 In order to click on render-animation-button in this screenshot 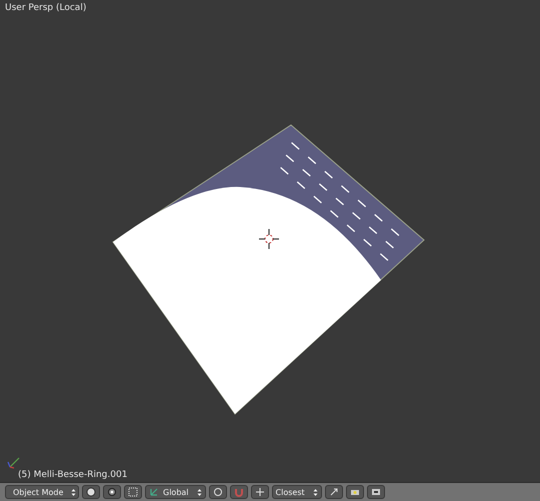, I will do `click(375, 492)`.